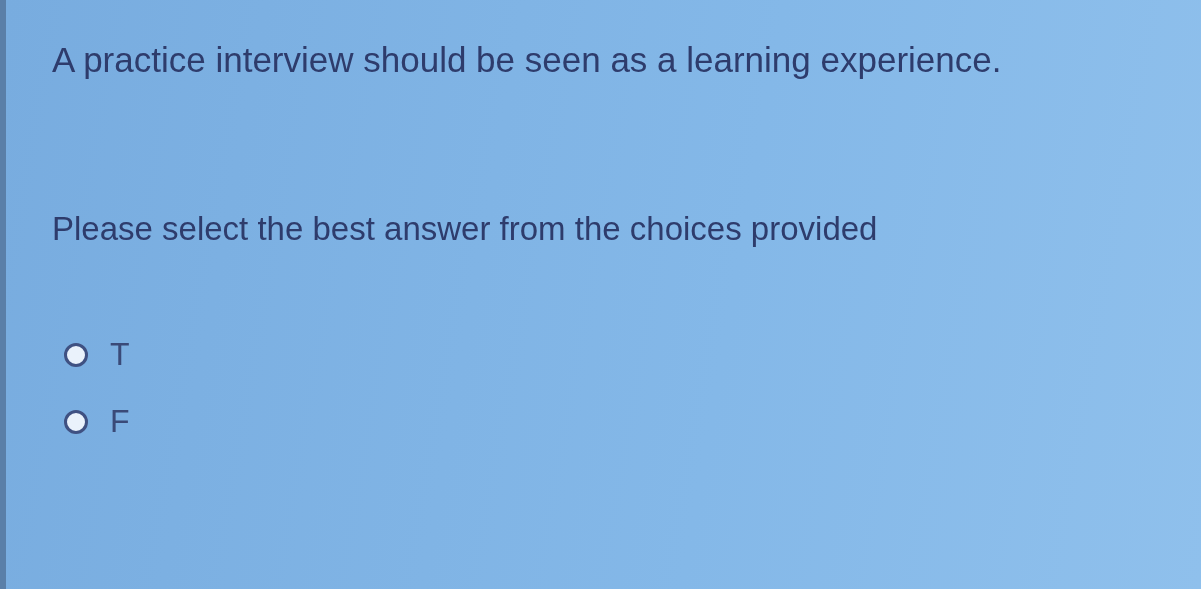 The height and width of the screenshot is (589, 1201). Describe the element at coordinates (465, 229) in the screenshot. I see `instruction-text: Please select the best answer from the choices provided` at that location.